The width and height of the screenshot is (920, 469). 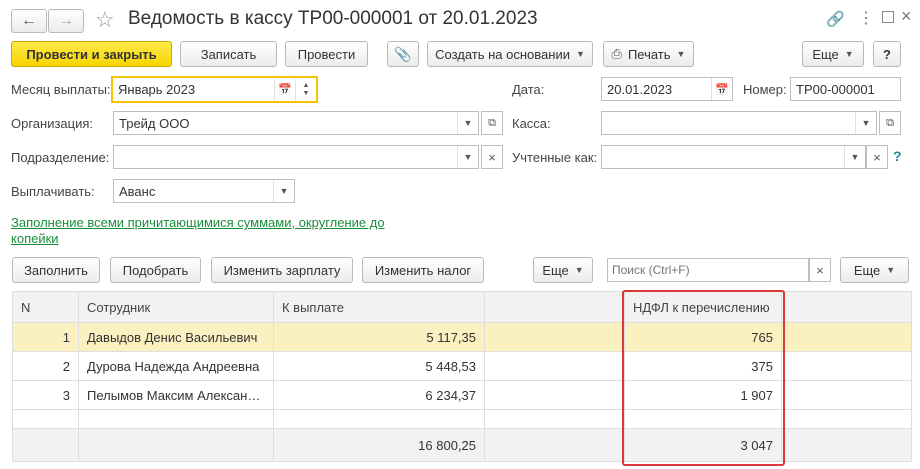 I want to click on attach-button: 📎, so click(x=403, y=54).